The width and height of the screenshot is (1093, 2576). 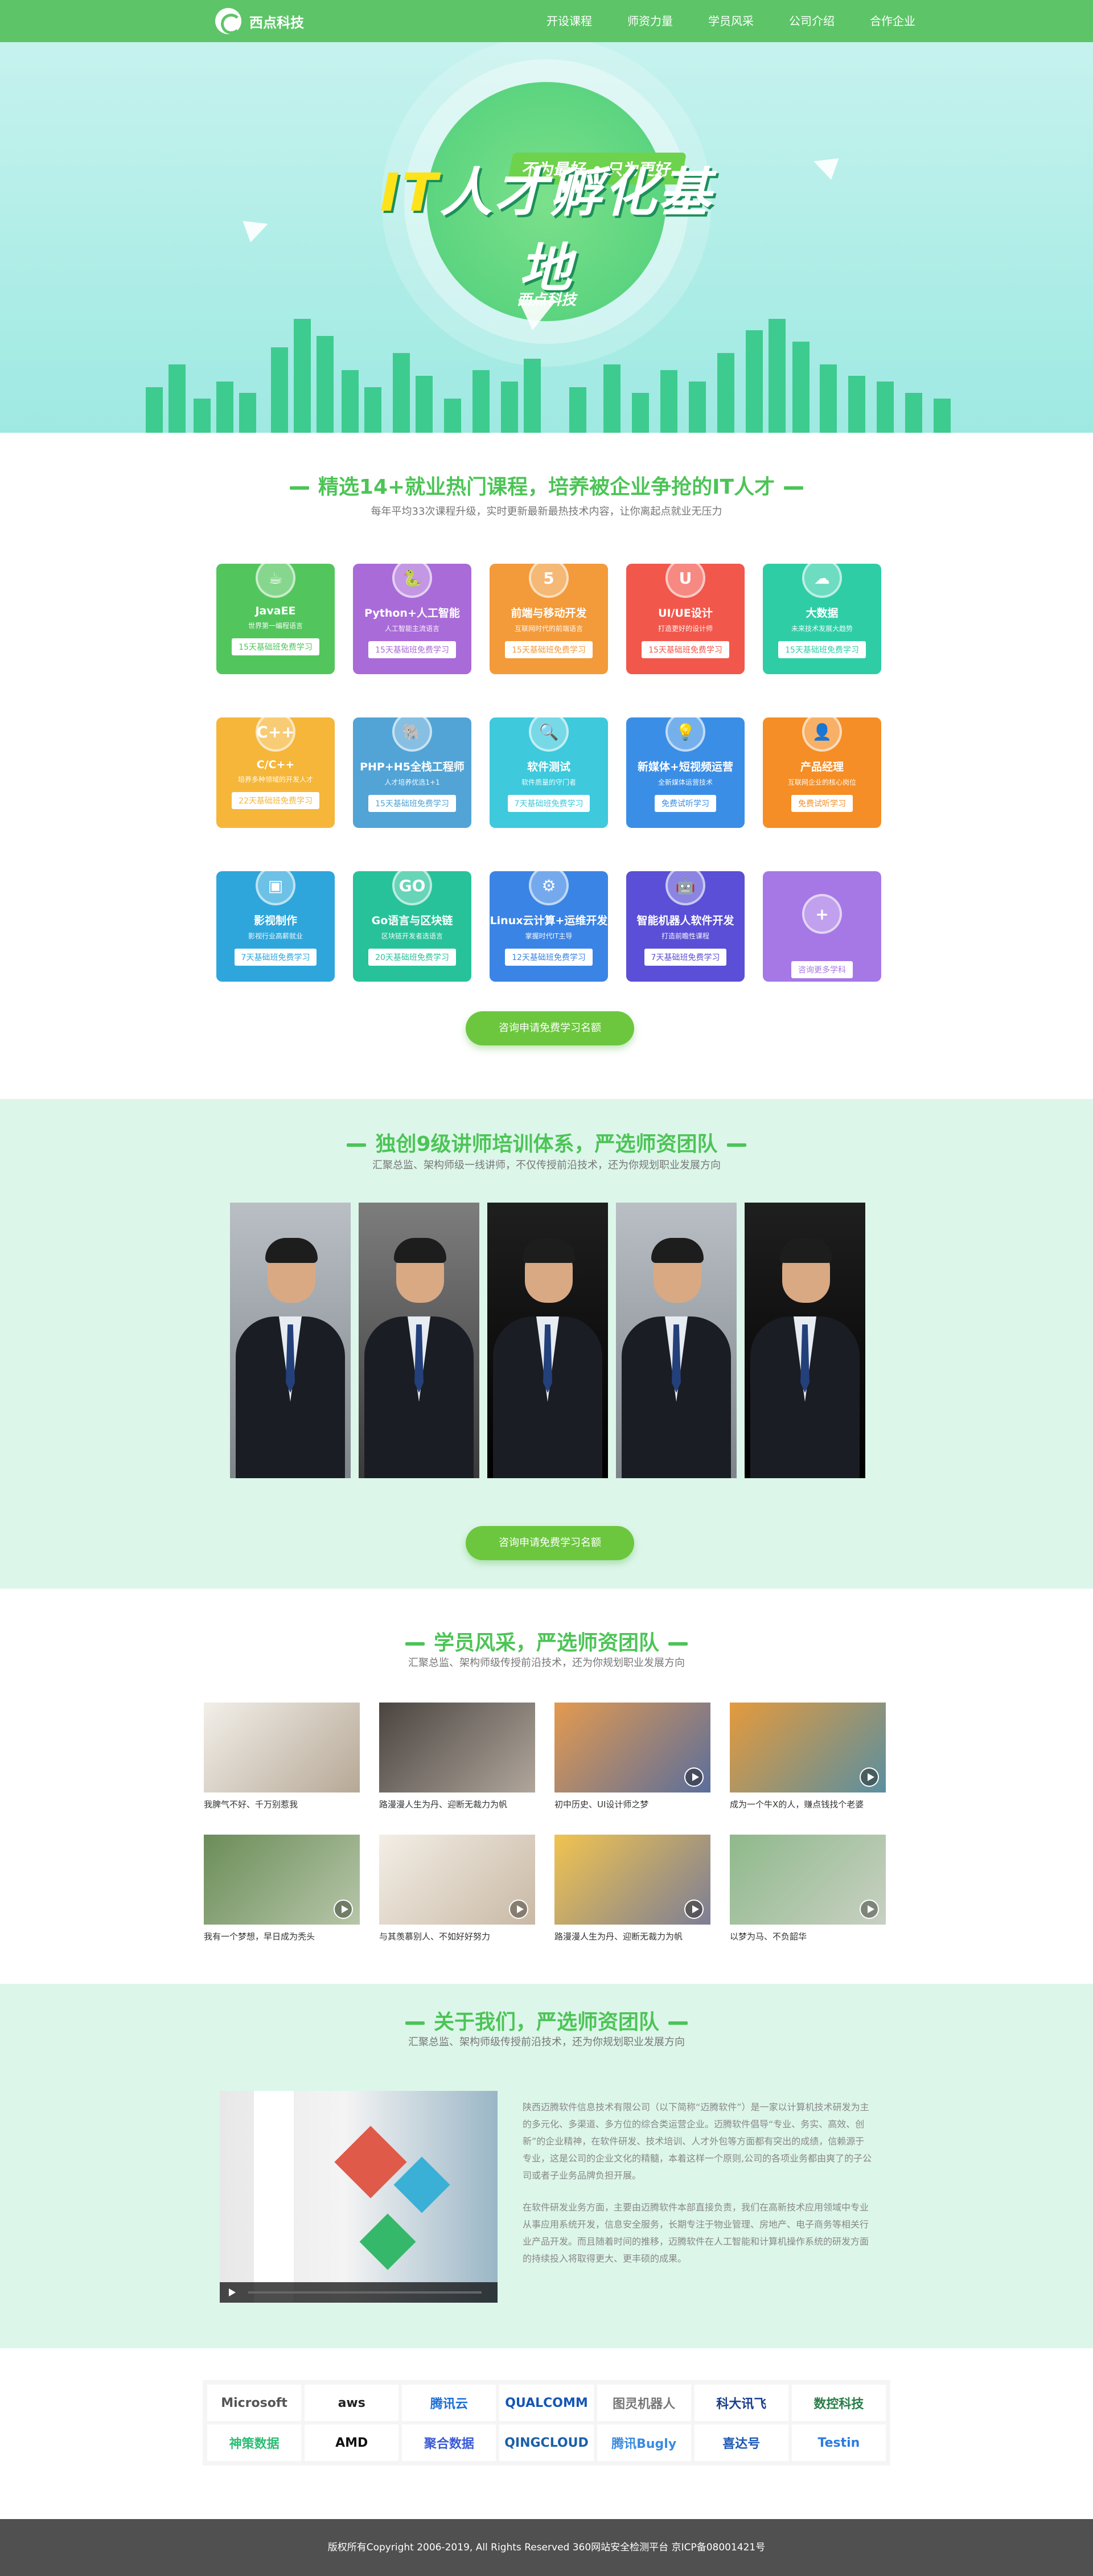 I want to click on course-card: 👤 产品经理 互联网企业的核心岗位 免费试听学习, so click(x=822, y=770).